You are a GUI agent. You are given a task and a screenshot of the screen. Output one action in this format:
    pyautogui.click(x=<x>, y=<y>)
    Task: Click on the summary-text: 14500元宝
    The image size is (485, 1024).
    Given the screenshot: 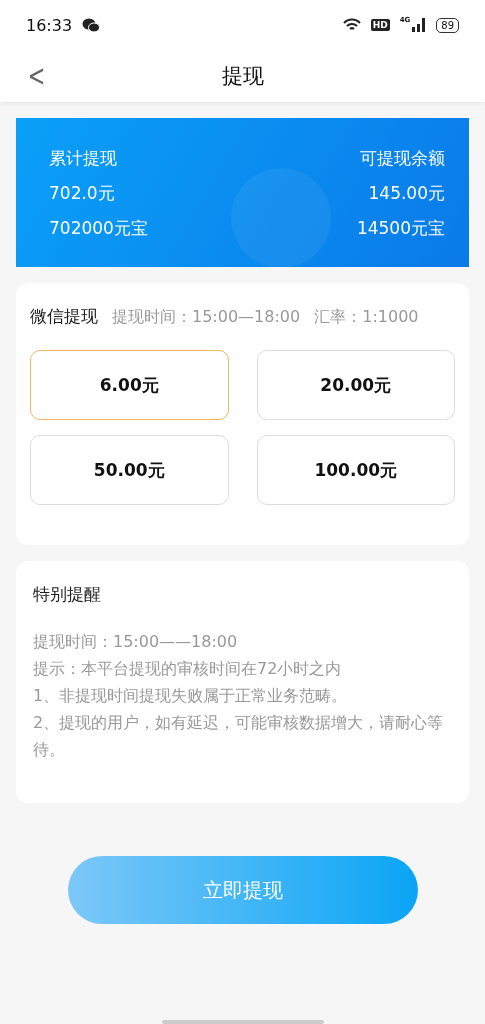 What is the action you would take?
    pyautogui.click(x=400, y=228)
    